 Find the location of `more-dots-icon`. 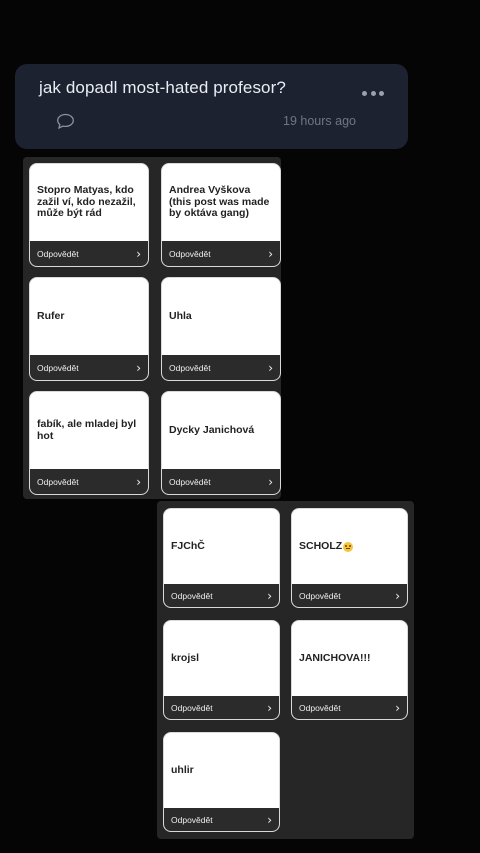

more-dots-icon is located at coordinates (373, 93).